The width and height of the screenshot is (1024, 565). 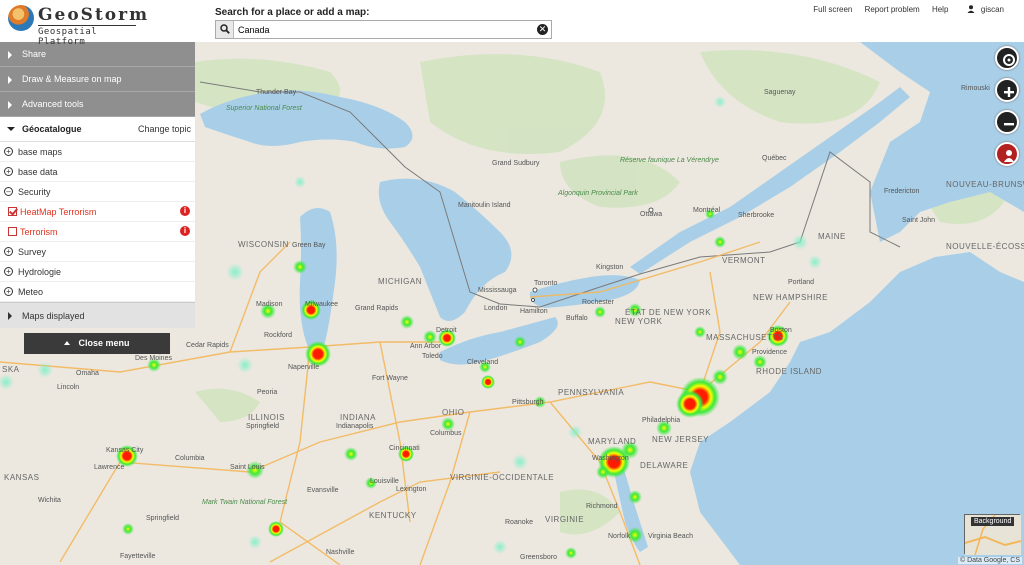 I want to click on accordion-advanced-tools: Advanced tools, so click(x=97, y=104).